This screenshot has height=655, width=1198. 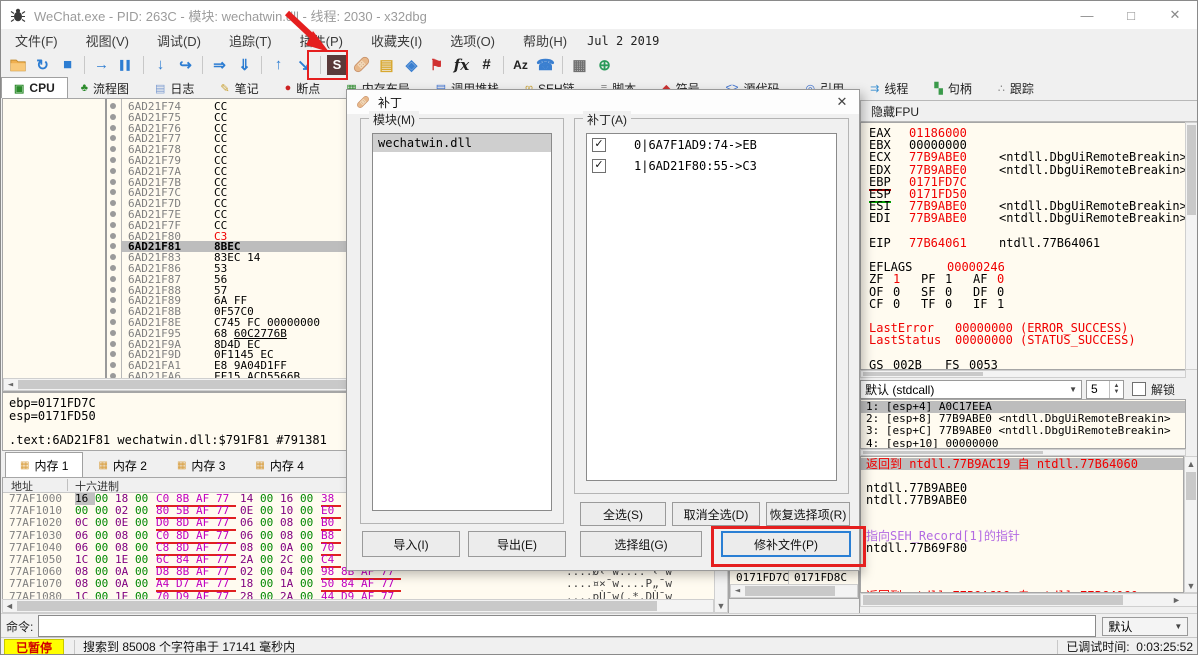 I want to click on close-button: ✕, so click(x=1175, y=15).